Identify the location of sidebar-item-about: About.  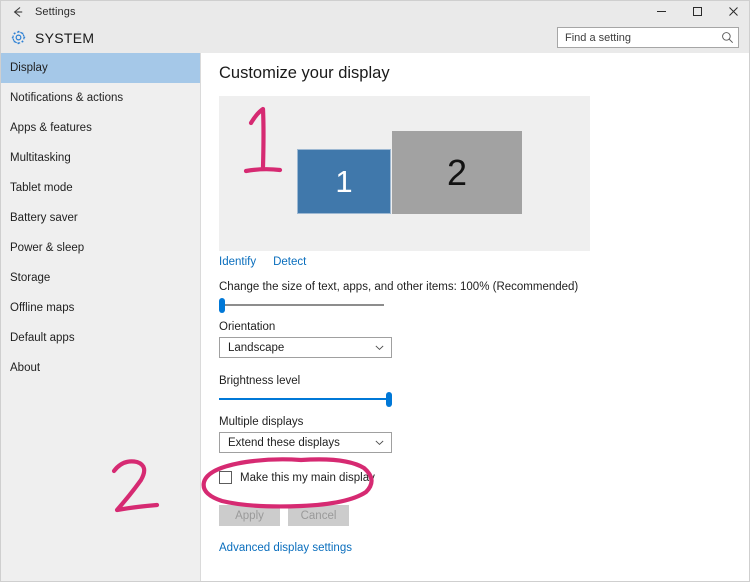
(100, 368).